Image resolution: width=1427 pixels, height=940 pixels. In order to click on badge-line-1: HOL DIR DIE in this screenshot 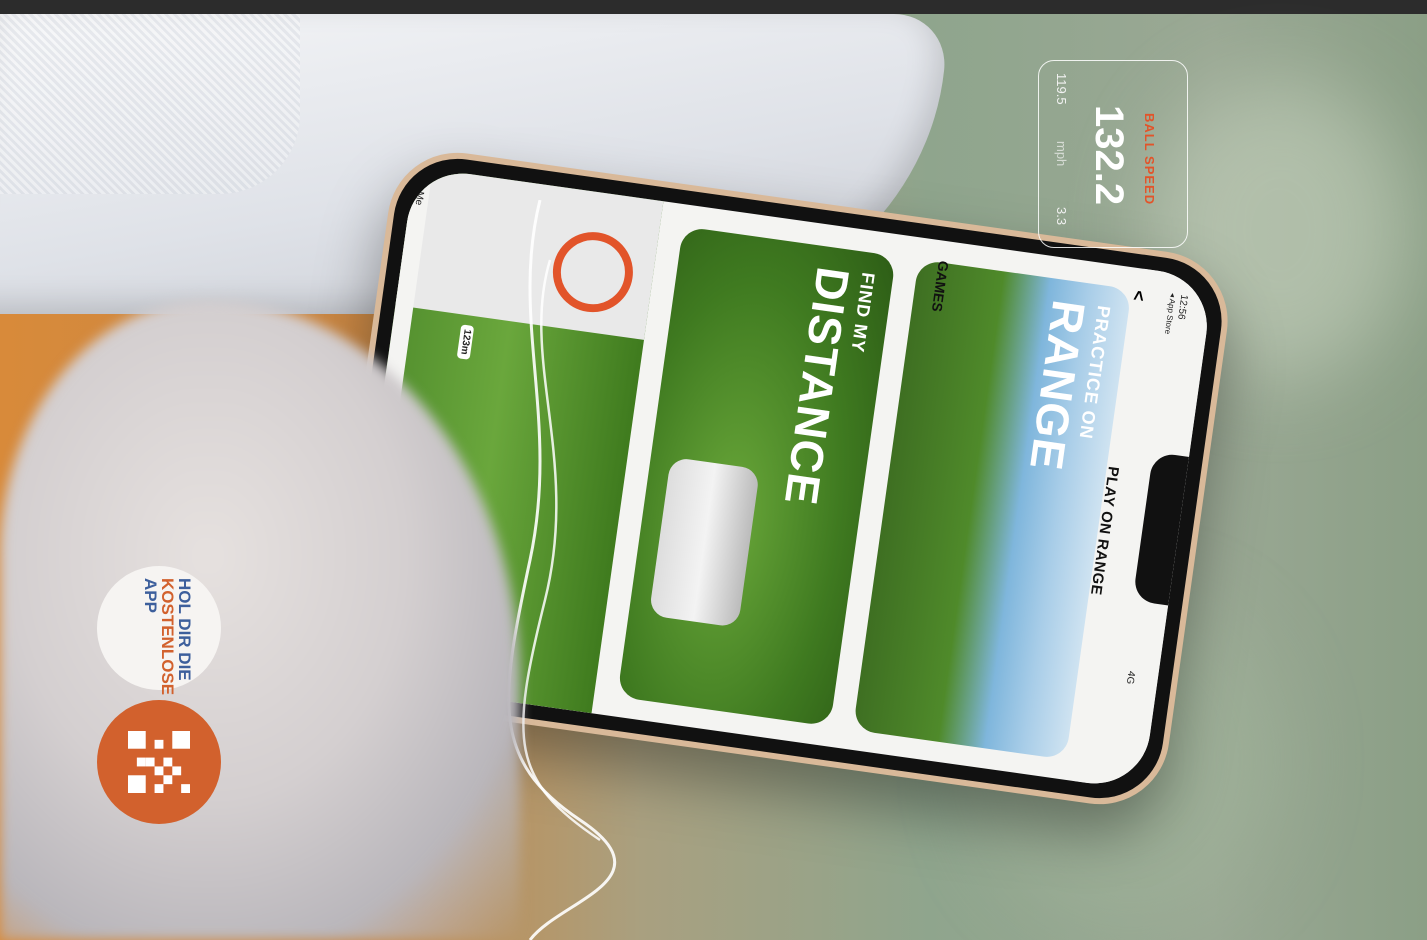, I will do `click(184, 629)`.